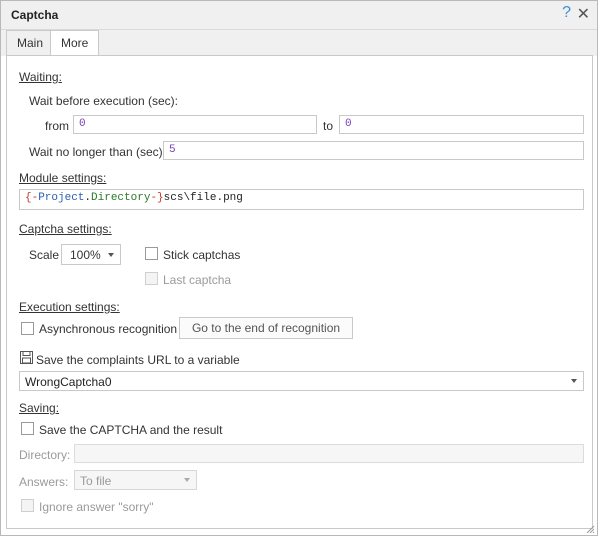 Image resolution: width=598 pixels, height=537 pixels. Describe the element at coordinates (108, 329) in the screenshot. I see `async-label: Asynchronous recognition` at that location.